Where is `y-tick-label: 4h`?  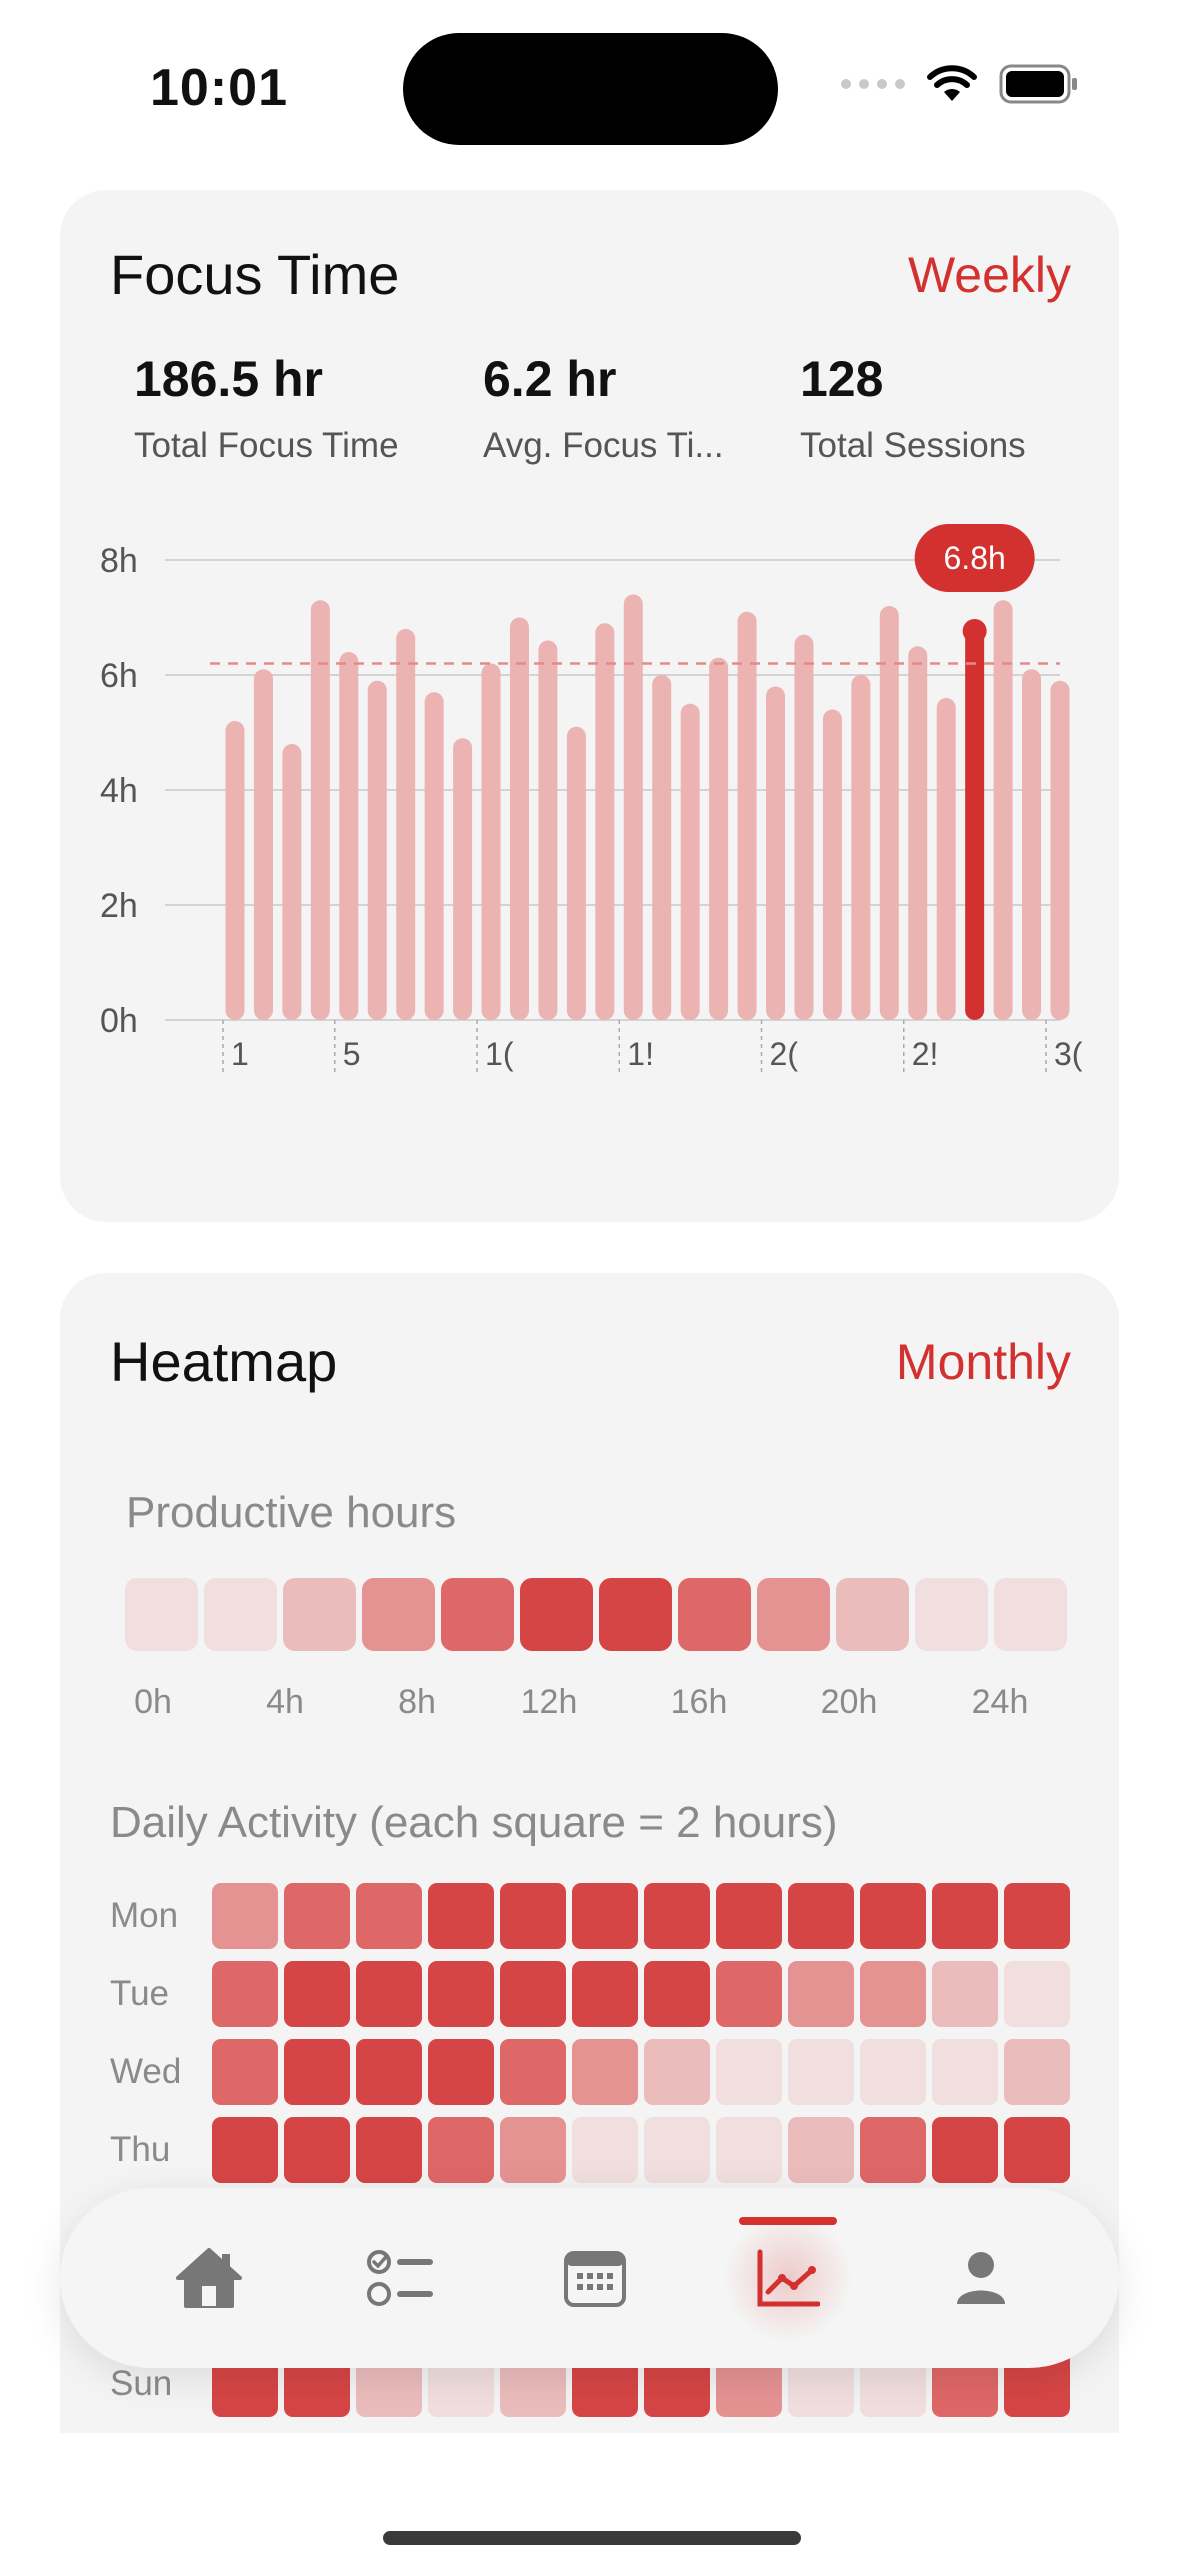
y-tick-label: 4h is located at coordinates (119, 791).